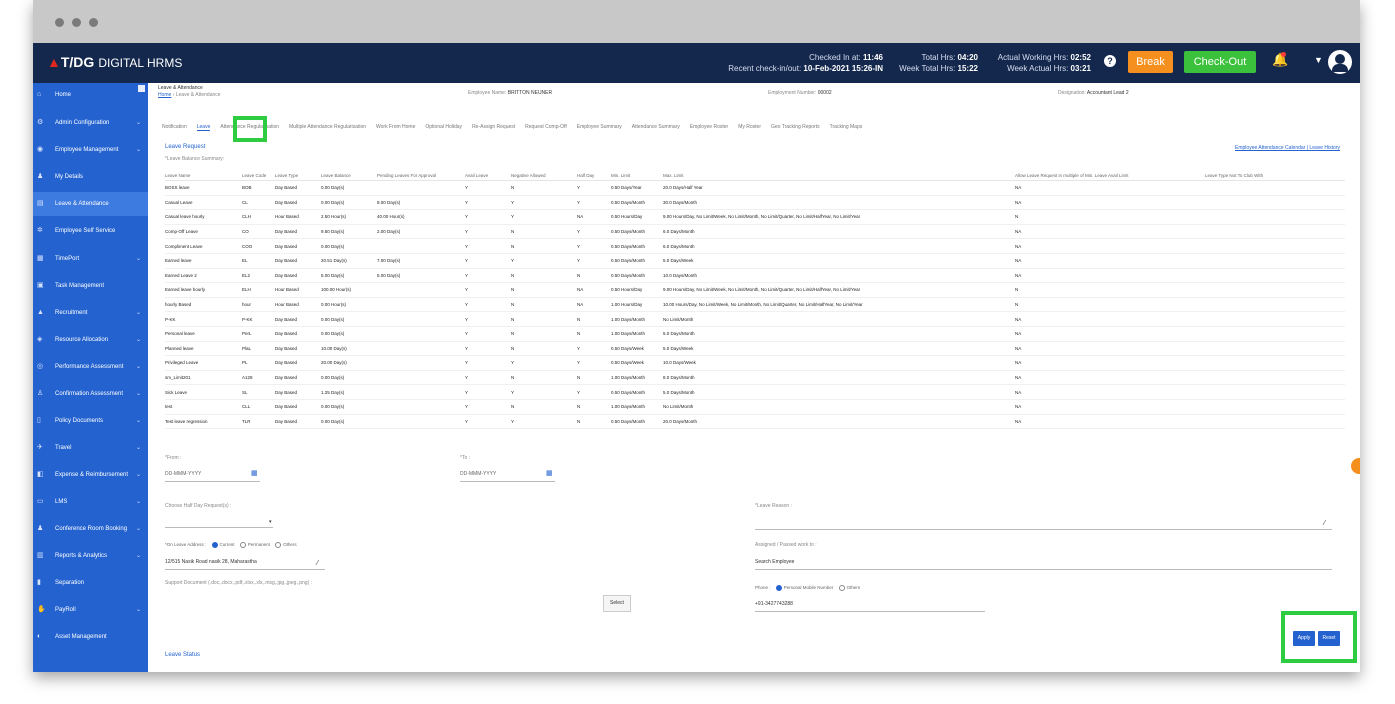 This screenshot has width=1395, height=704. What do you see at coordinates (90, 177) in the screenshot?
I see `sidebar-item: ♟ My Details` at bounding box center [90, 177].